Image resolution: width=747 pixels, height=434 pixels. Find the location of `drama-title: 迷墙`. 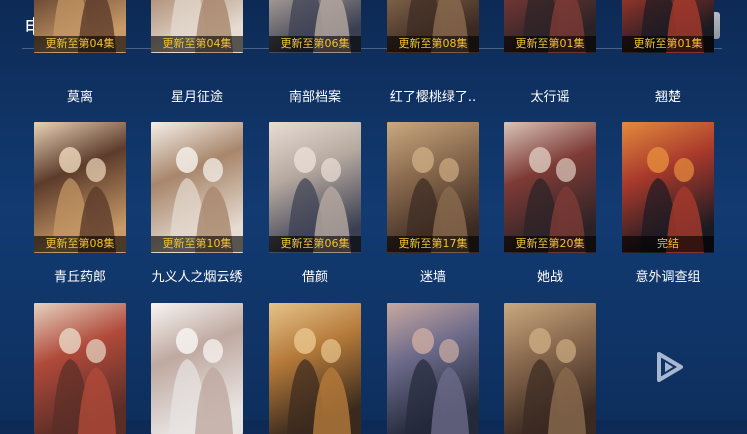

drama-title: 迷墙 is located at coordinates (432, 277).